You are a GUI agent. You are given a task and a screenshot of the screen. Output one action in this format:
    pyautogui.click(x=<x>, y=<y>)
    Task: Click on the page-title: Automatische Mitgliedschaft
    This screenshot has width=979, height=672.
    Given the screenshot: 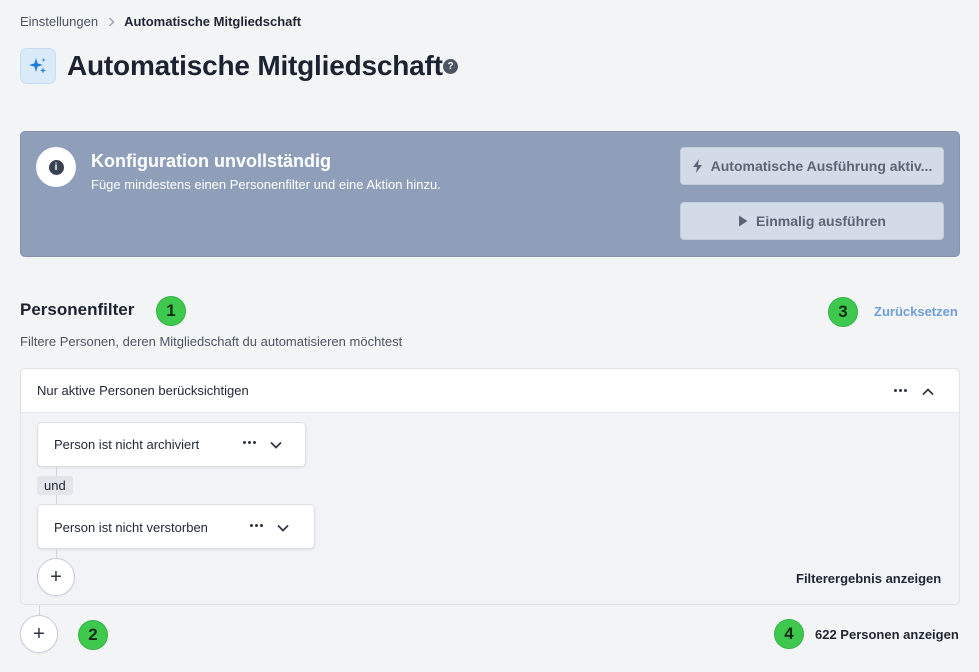 What is the action you would take?
    pyautogui.click(x=255, y=65)
    